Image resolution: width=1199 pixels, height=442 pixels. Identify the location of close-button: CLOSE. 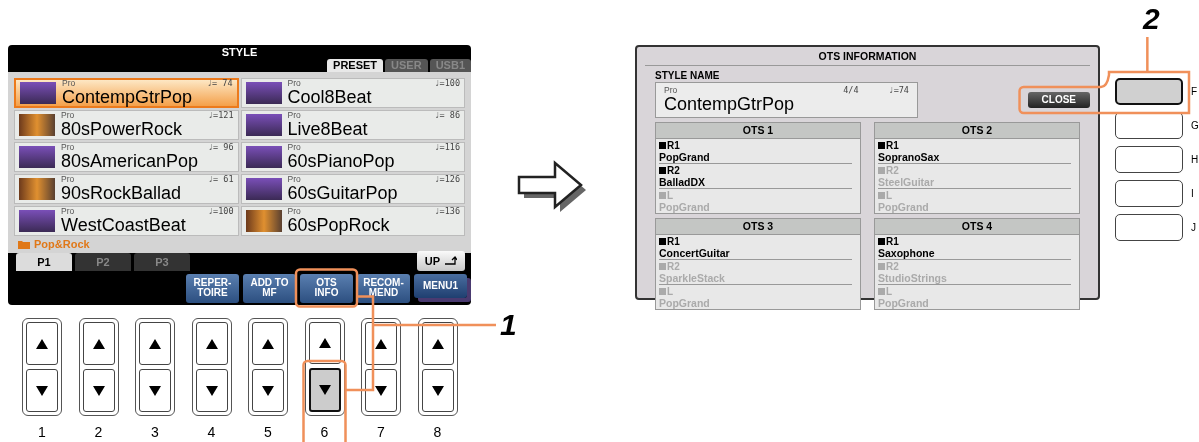
(1058, 100).